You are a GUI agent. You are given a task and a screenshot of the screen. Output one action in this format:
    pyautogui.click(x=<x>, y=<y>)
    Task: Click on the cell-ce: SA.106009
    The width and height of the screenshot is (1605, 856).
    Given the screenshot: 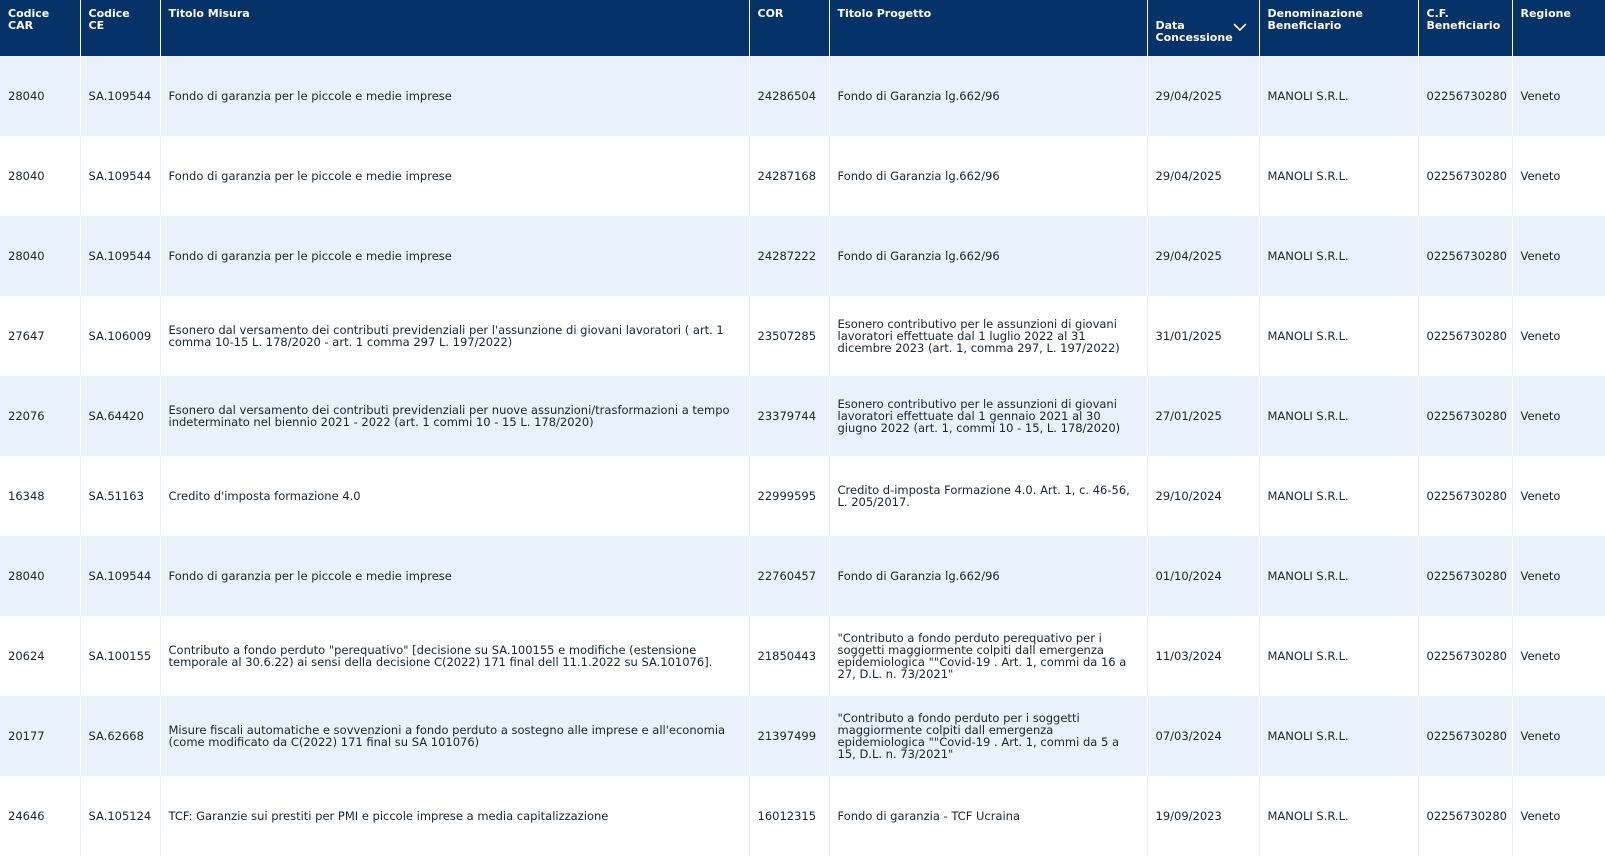 What is the action you would take?
    pyautogui.click(x=120, y=336)
    